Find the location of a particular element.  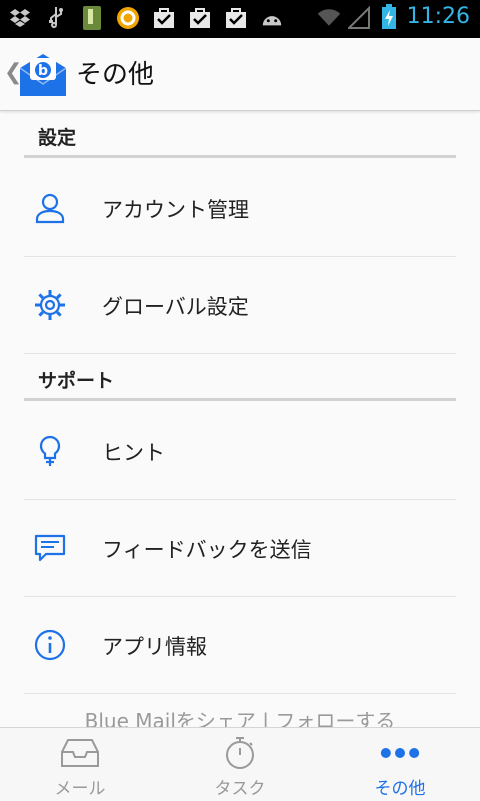

signal-icon is located at coordinates (359, 17).